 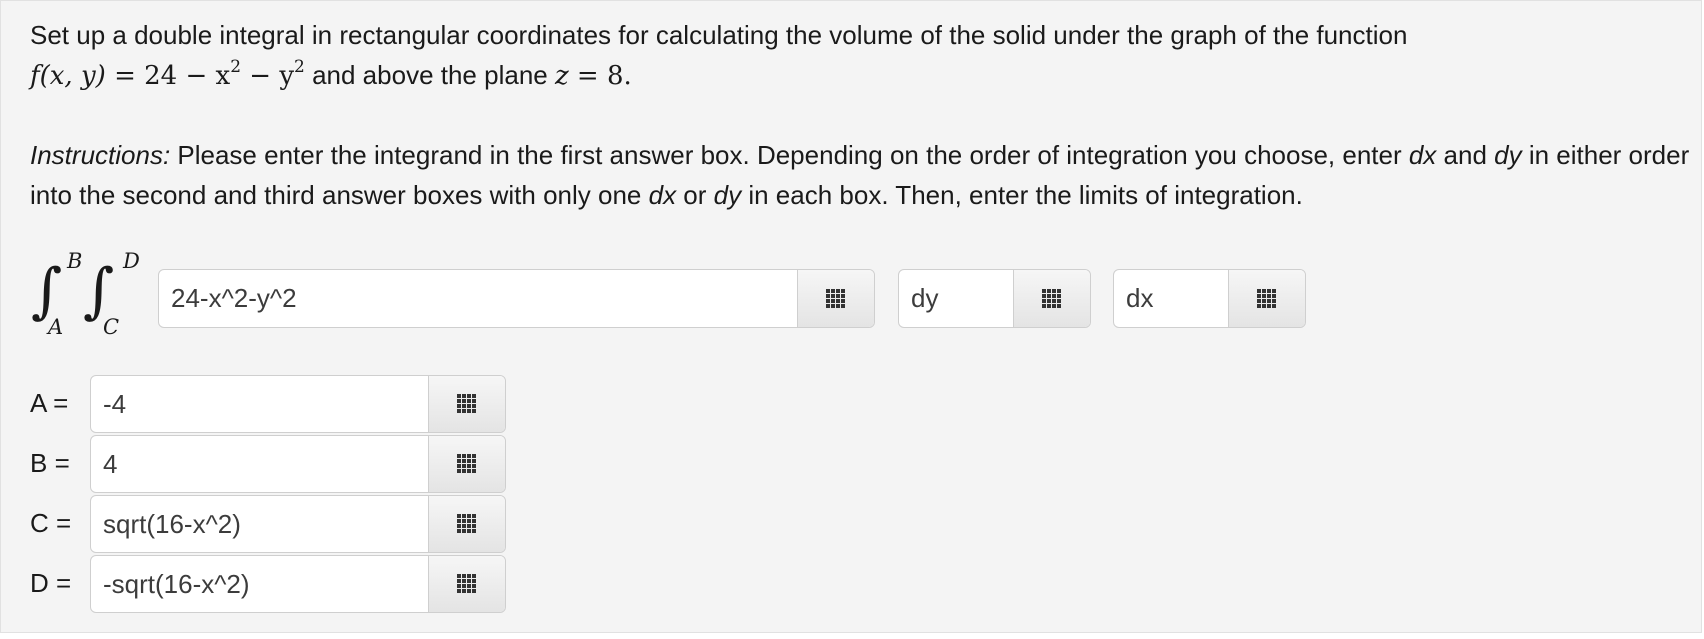 What do you see at coordinates (75, 261) in the screenshot?
I see `outer-upper-limit: B` at bounding box center [75, 261].